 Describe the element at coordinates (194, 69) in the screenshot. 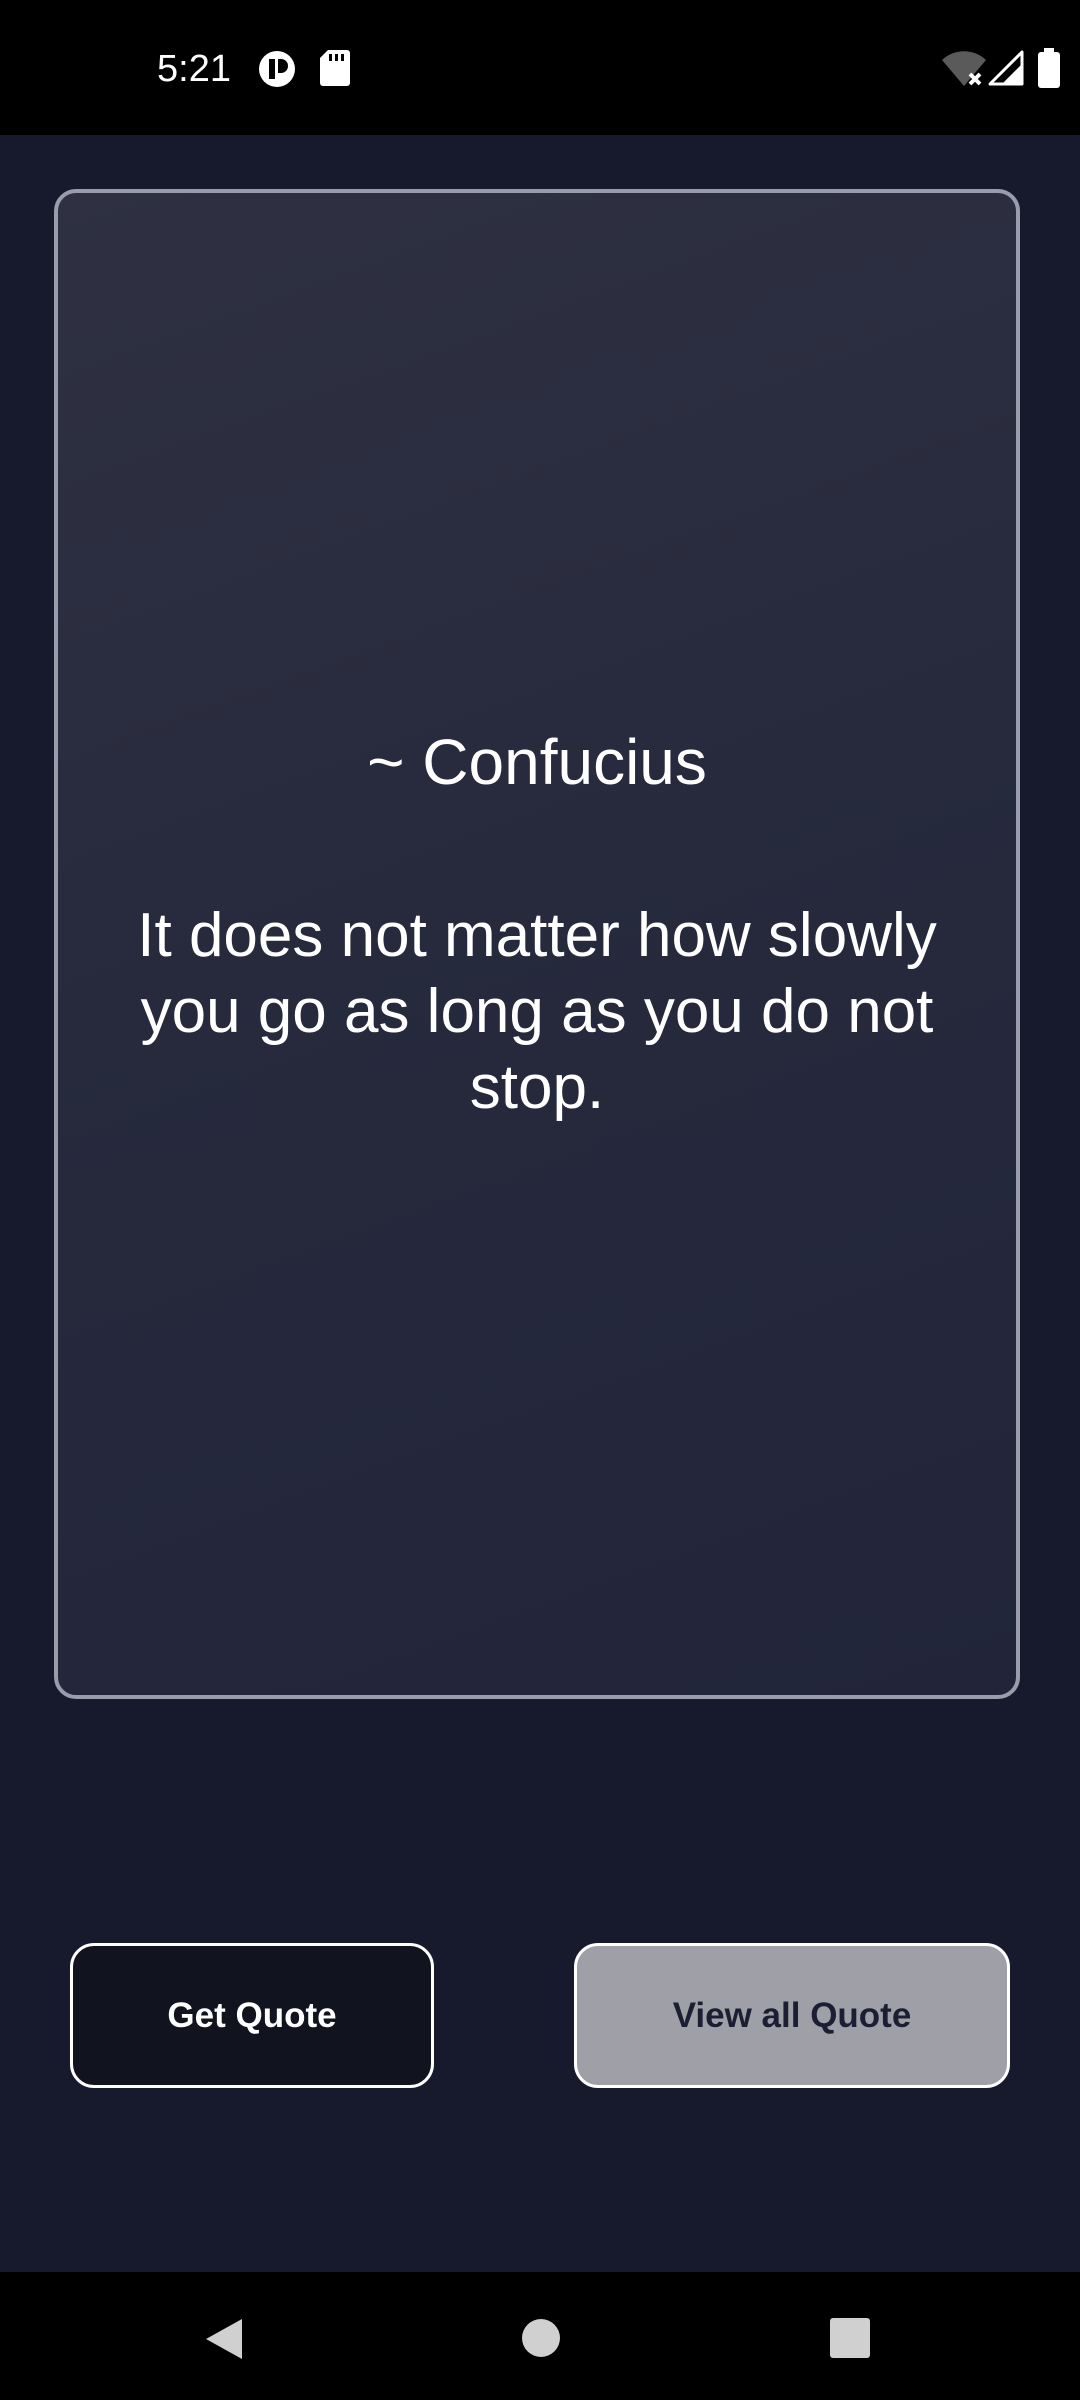

I see `status-time: 5:21` at that location.